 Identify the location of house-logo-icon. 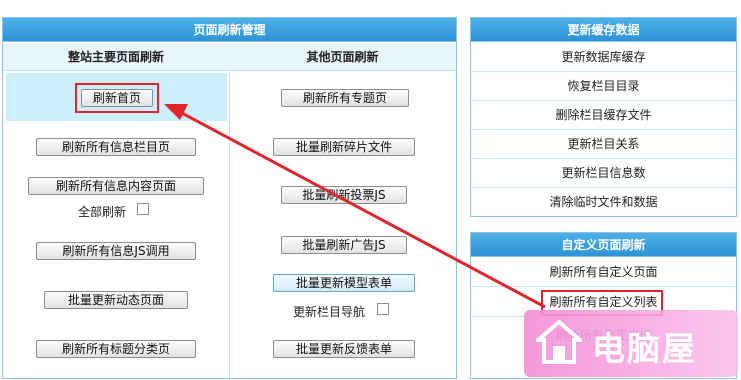
(559, 342).